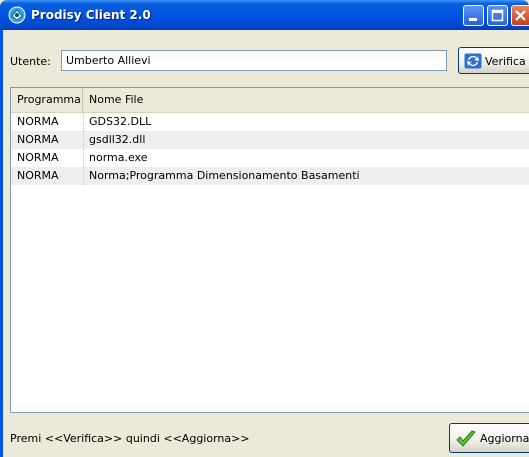 The width and height of the screenshot is (529, 457). Describe the element at coordinates (270, 140) in the screenshot. I see `table-row: NORMA gsdll32.dll` at that location.